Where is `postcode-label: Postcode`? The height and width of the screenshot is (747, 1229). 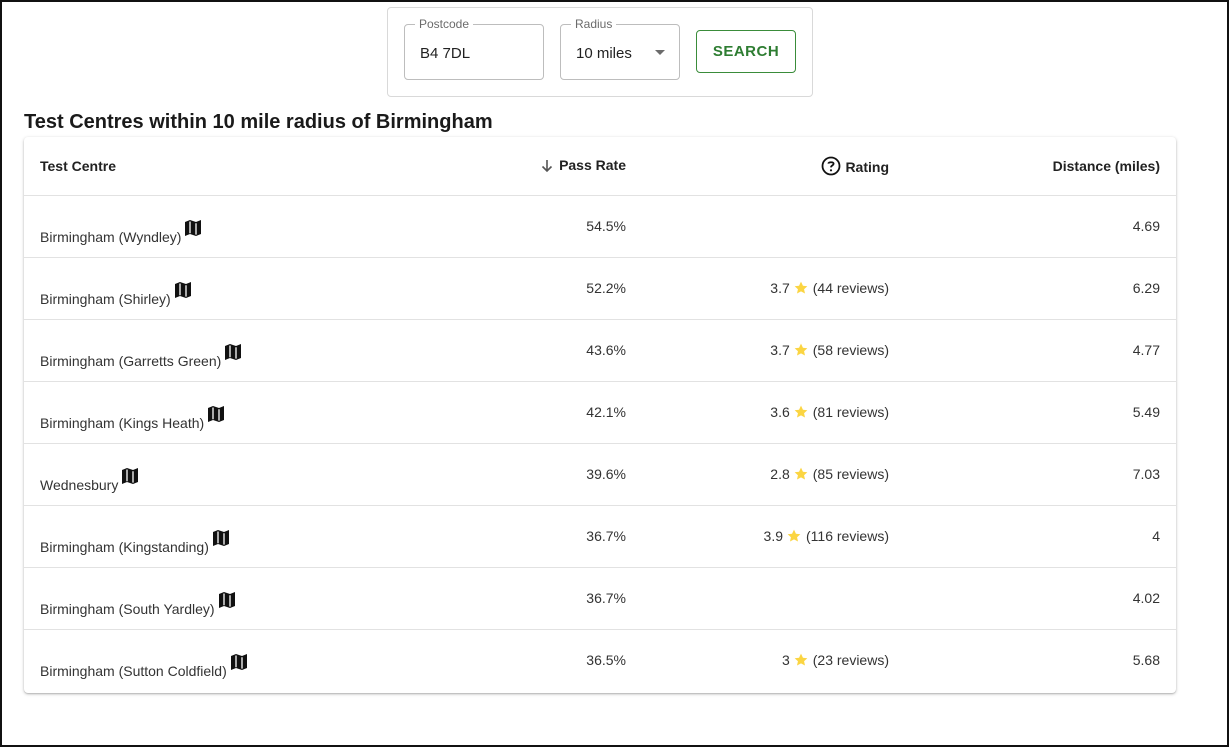 postcode-label: Postcode is located at coordinates (444, 24).